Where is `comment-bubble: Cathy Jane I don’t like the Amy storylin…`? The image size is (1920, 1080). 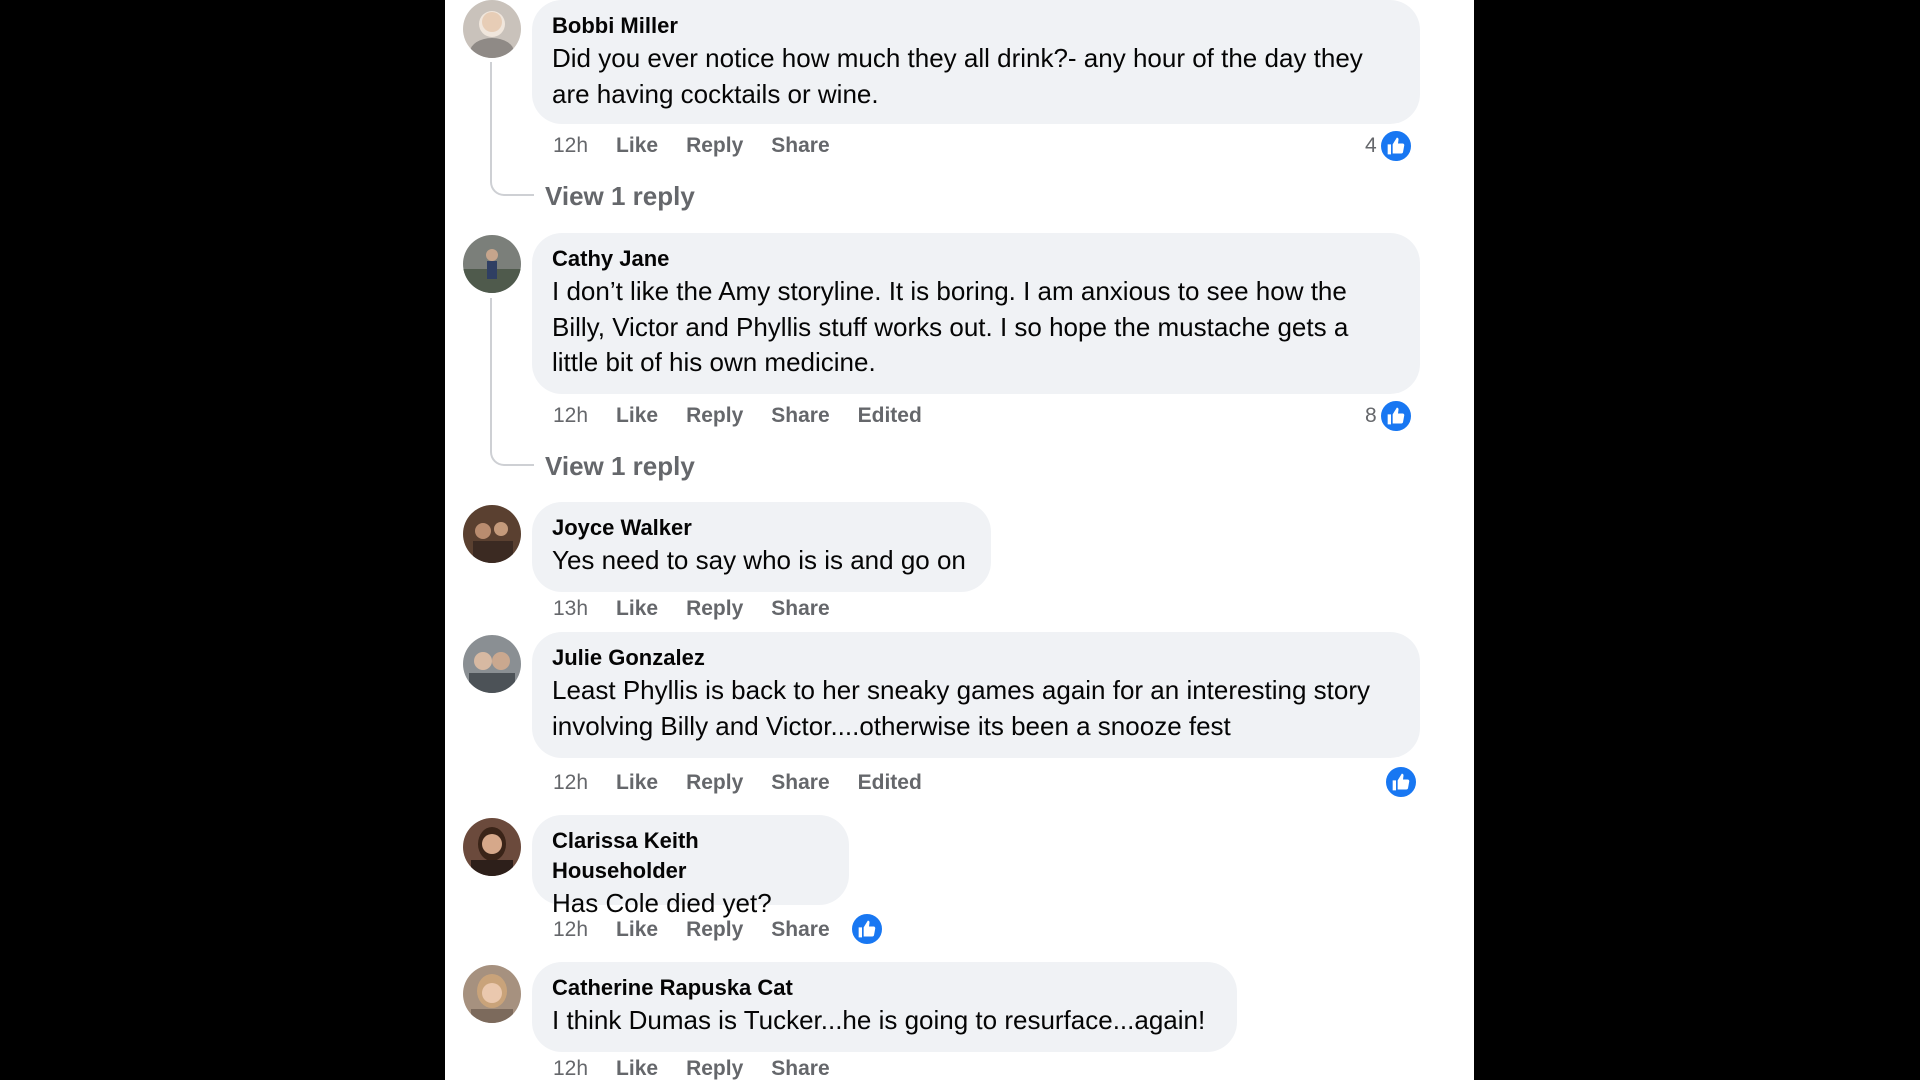 comment-bubble: Cathy Jane I don’t like the Amy storylin… is located at coordinates (976, 313).